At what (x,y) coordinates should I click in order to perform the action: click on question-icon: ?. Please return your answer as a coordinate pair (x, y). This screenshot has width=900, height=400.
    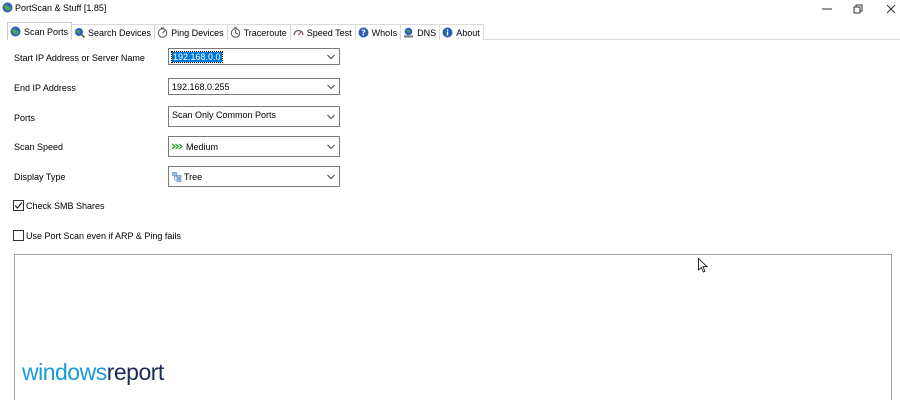
    Looking at the image, I should click on (363, 32).